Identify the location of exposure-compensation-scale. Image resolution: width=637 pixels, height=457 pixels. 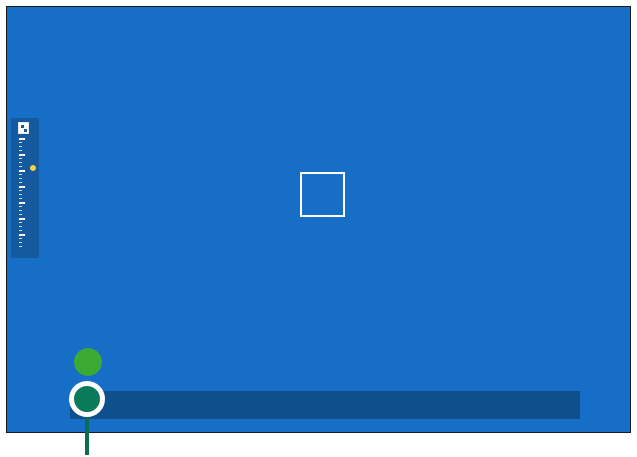
(25, 188).